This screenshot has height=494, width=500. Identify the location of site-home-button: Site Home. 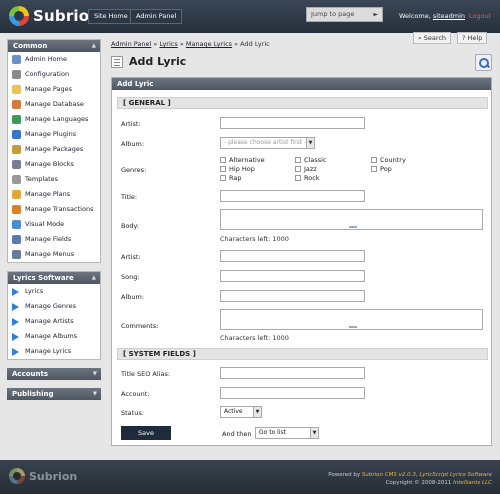
(111, 16).